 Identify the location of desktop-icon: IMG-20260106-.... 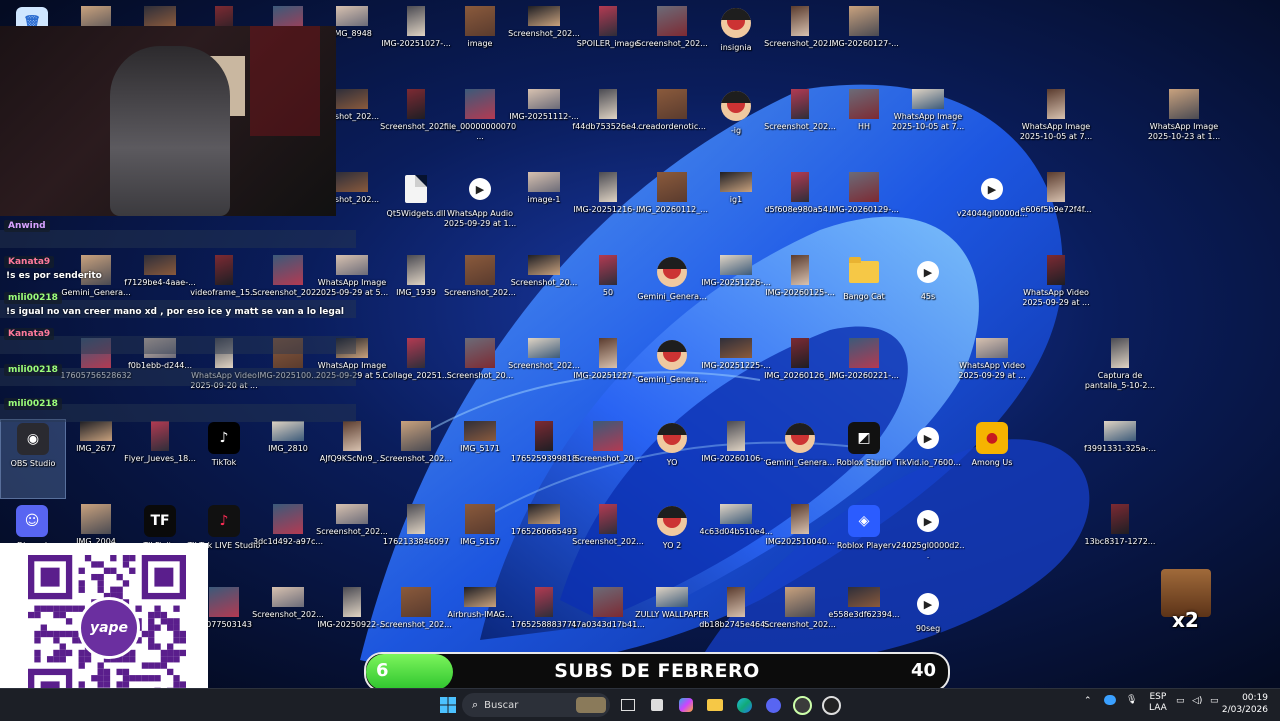
(736, 458).